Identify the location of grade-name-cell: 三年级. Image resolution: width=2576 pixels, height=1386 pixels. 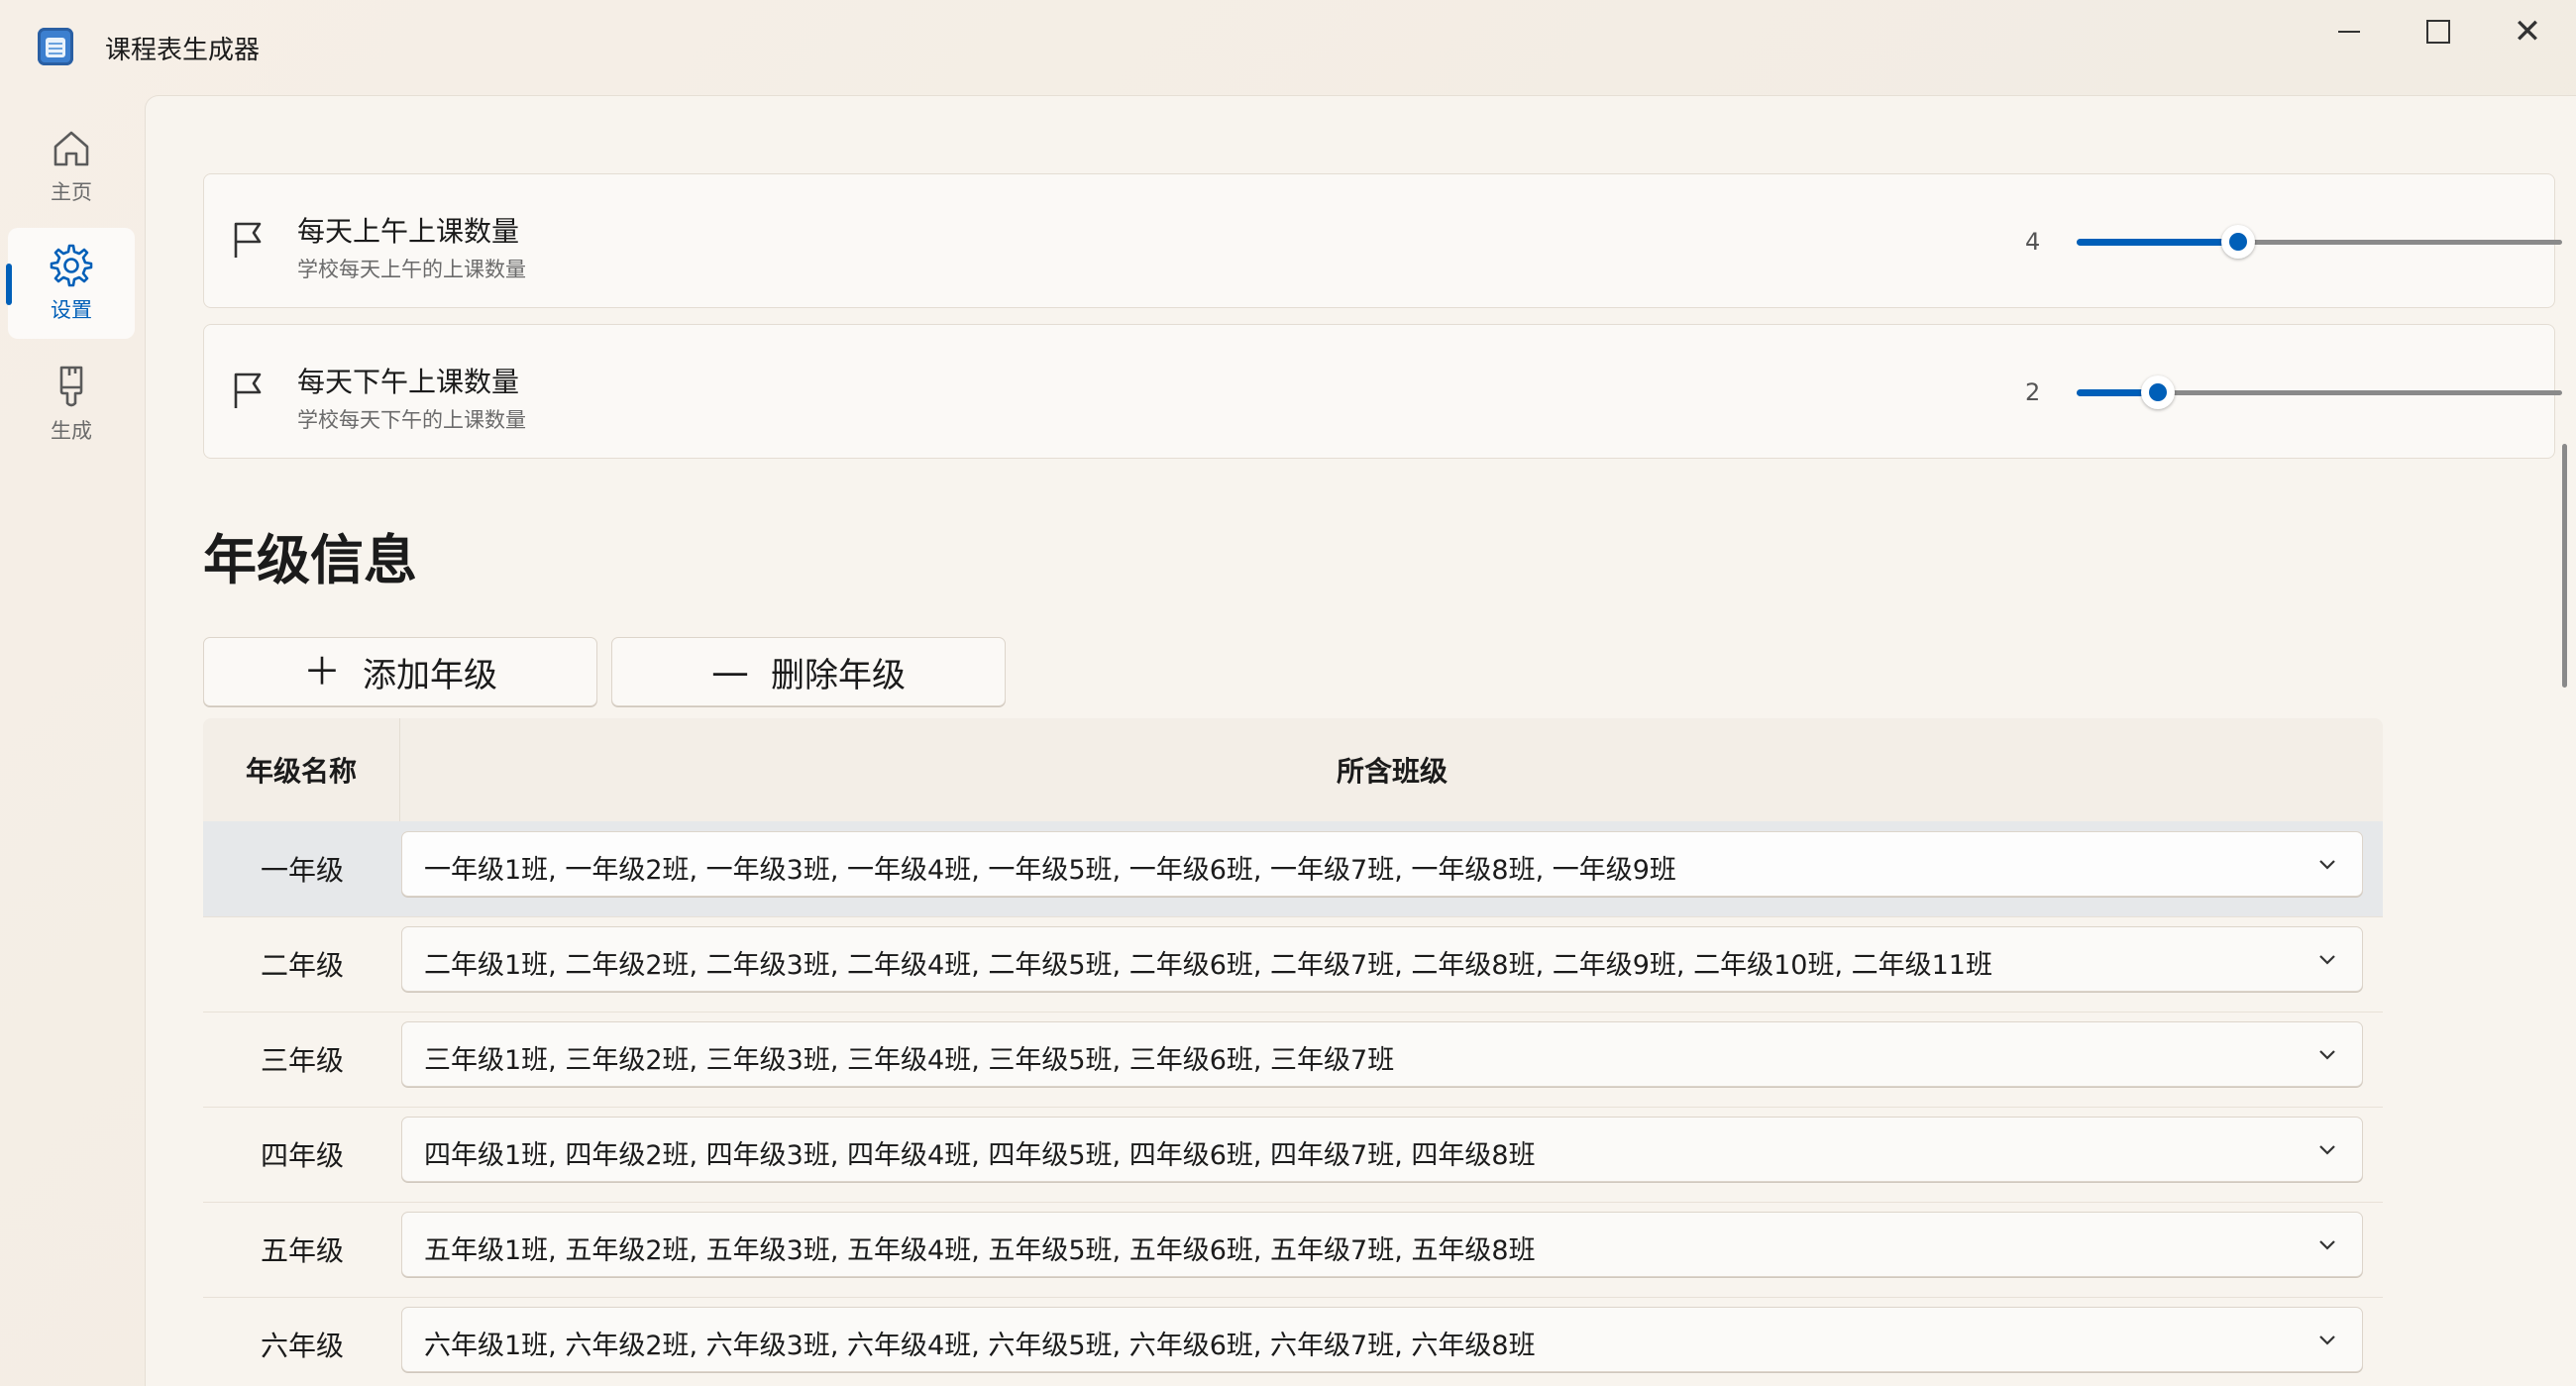
(302, 1060).